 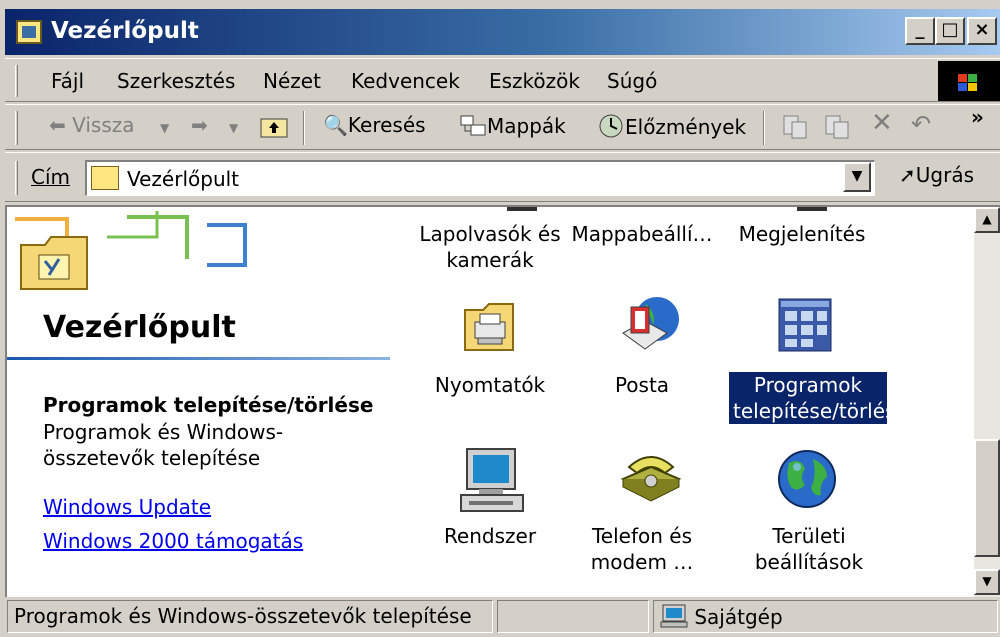 I want to click on history-button: Előzmények, so click(x=671, y=128).